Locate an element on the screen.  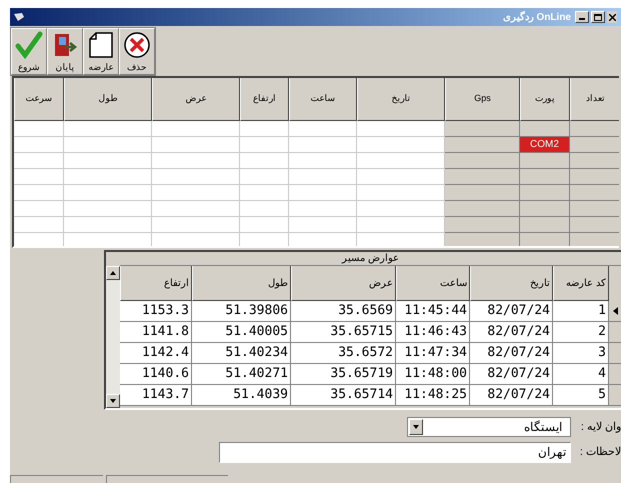
column-header: تاریخ is located at coordinates (401, 99).